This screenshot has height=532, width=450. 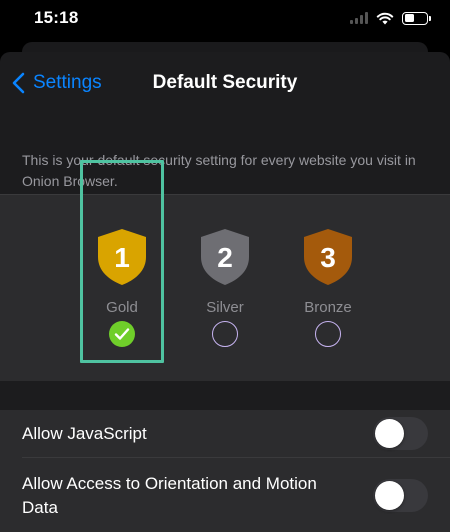 I want to click on level-number: 3, so click(x=328, y=257).